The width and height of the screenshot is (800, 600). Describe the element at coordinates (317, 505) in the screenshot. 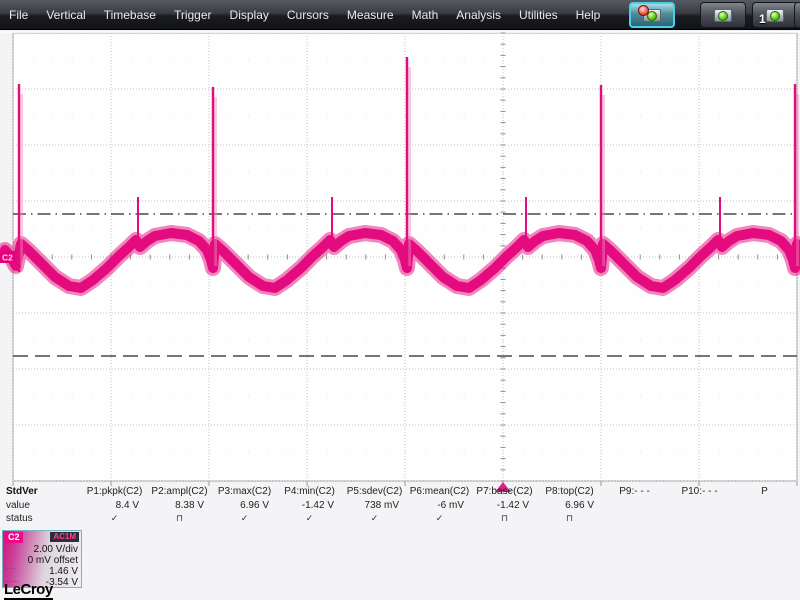

I see `param-value-p4: -1.42 V` at that location.